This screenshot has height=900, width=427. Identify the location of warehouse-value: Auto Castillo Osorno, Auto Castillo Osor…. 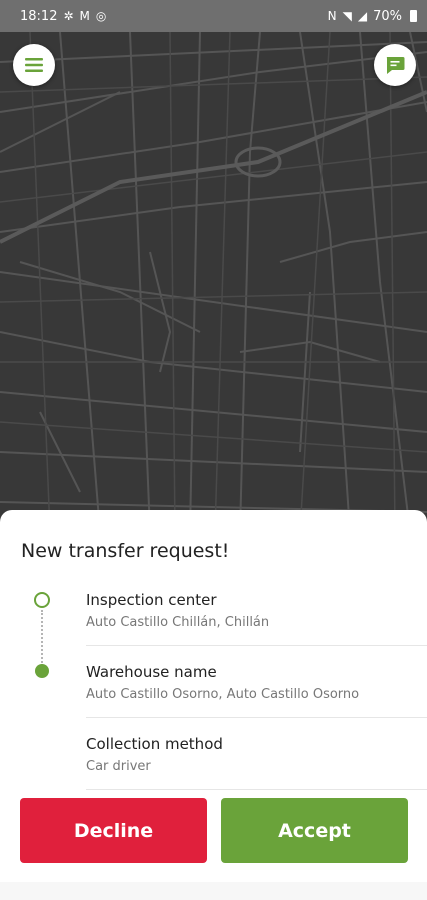
(223, 694).